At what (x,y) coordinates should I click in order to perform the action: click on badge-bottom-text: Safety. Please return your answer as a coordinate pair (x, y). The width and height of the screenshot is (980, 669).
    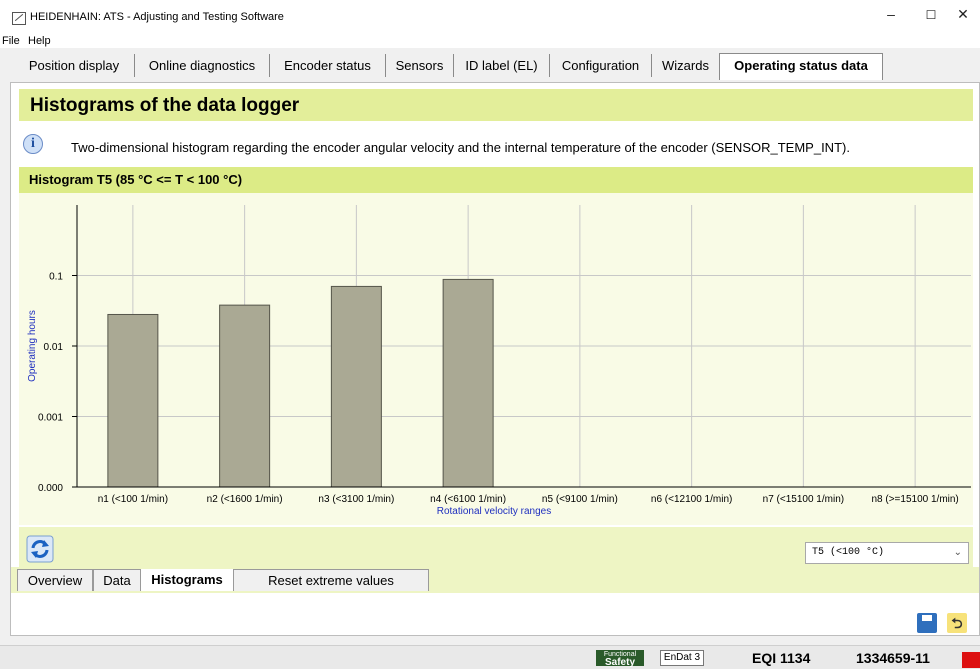
    Looking at the image, I should click on (619, 662).